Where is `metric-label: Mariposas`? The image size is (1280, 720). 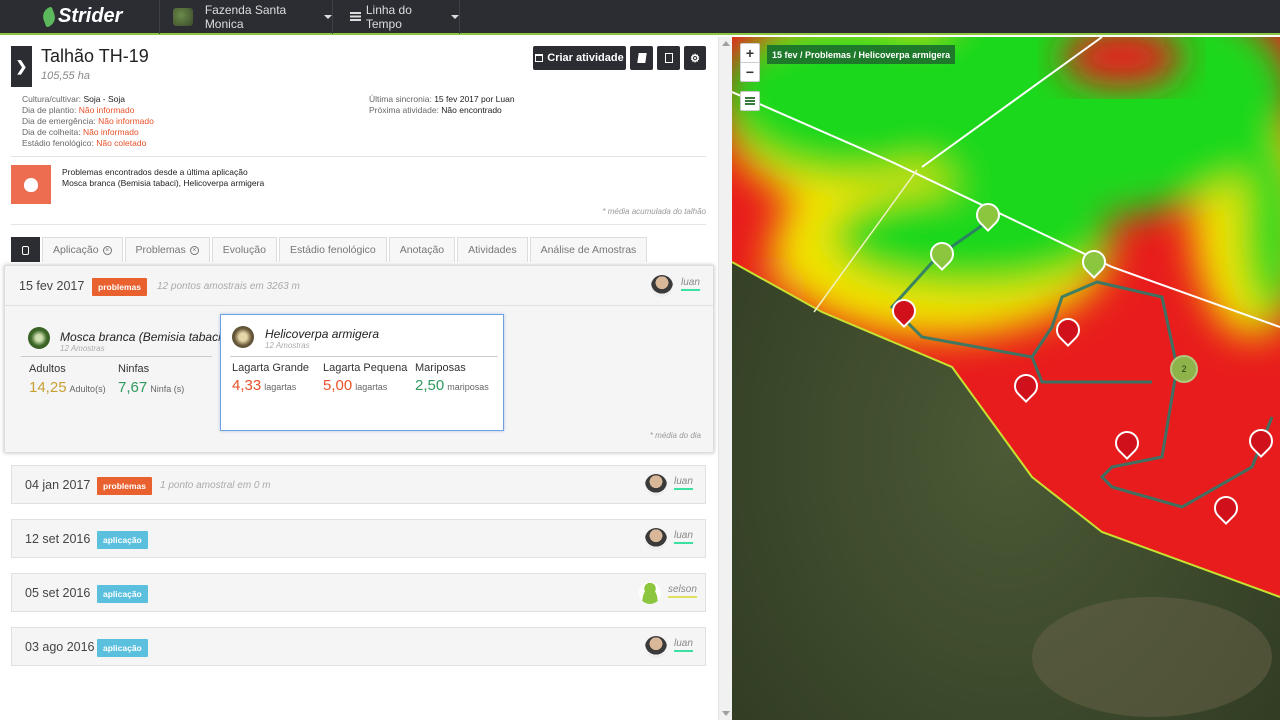
metric-label: Mariposas is located at coordinates (440, 368).